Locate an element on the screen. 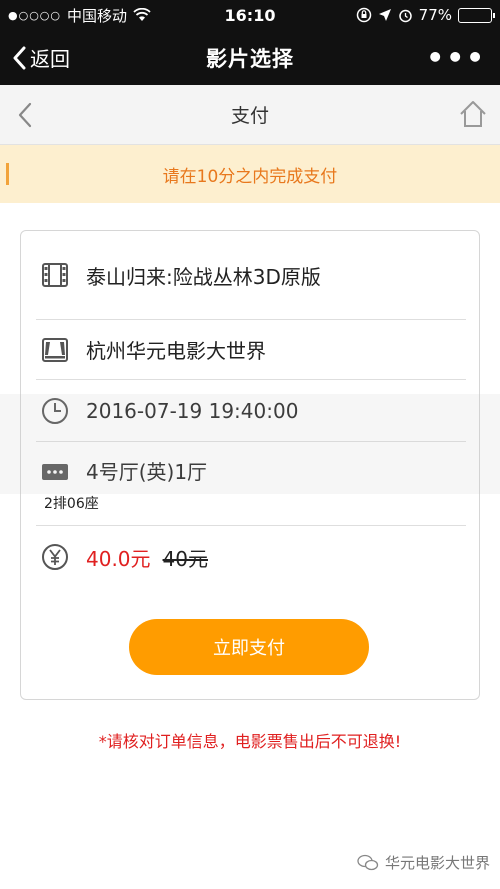  page-back-button is located at coordinates (25, 115).